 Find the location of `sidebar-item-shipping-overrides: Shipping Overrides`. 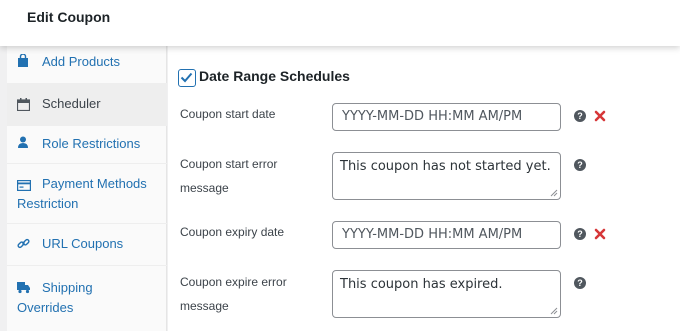

sidebar-item-shipping-overrides: Shipping Overrides is located at coordinates (87, 298).